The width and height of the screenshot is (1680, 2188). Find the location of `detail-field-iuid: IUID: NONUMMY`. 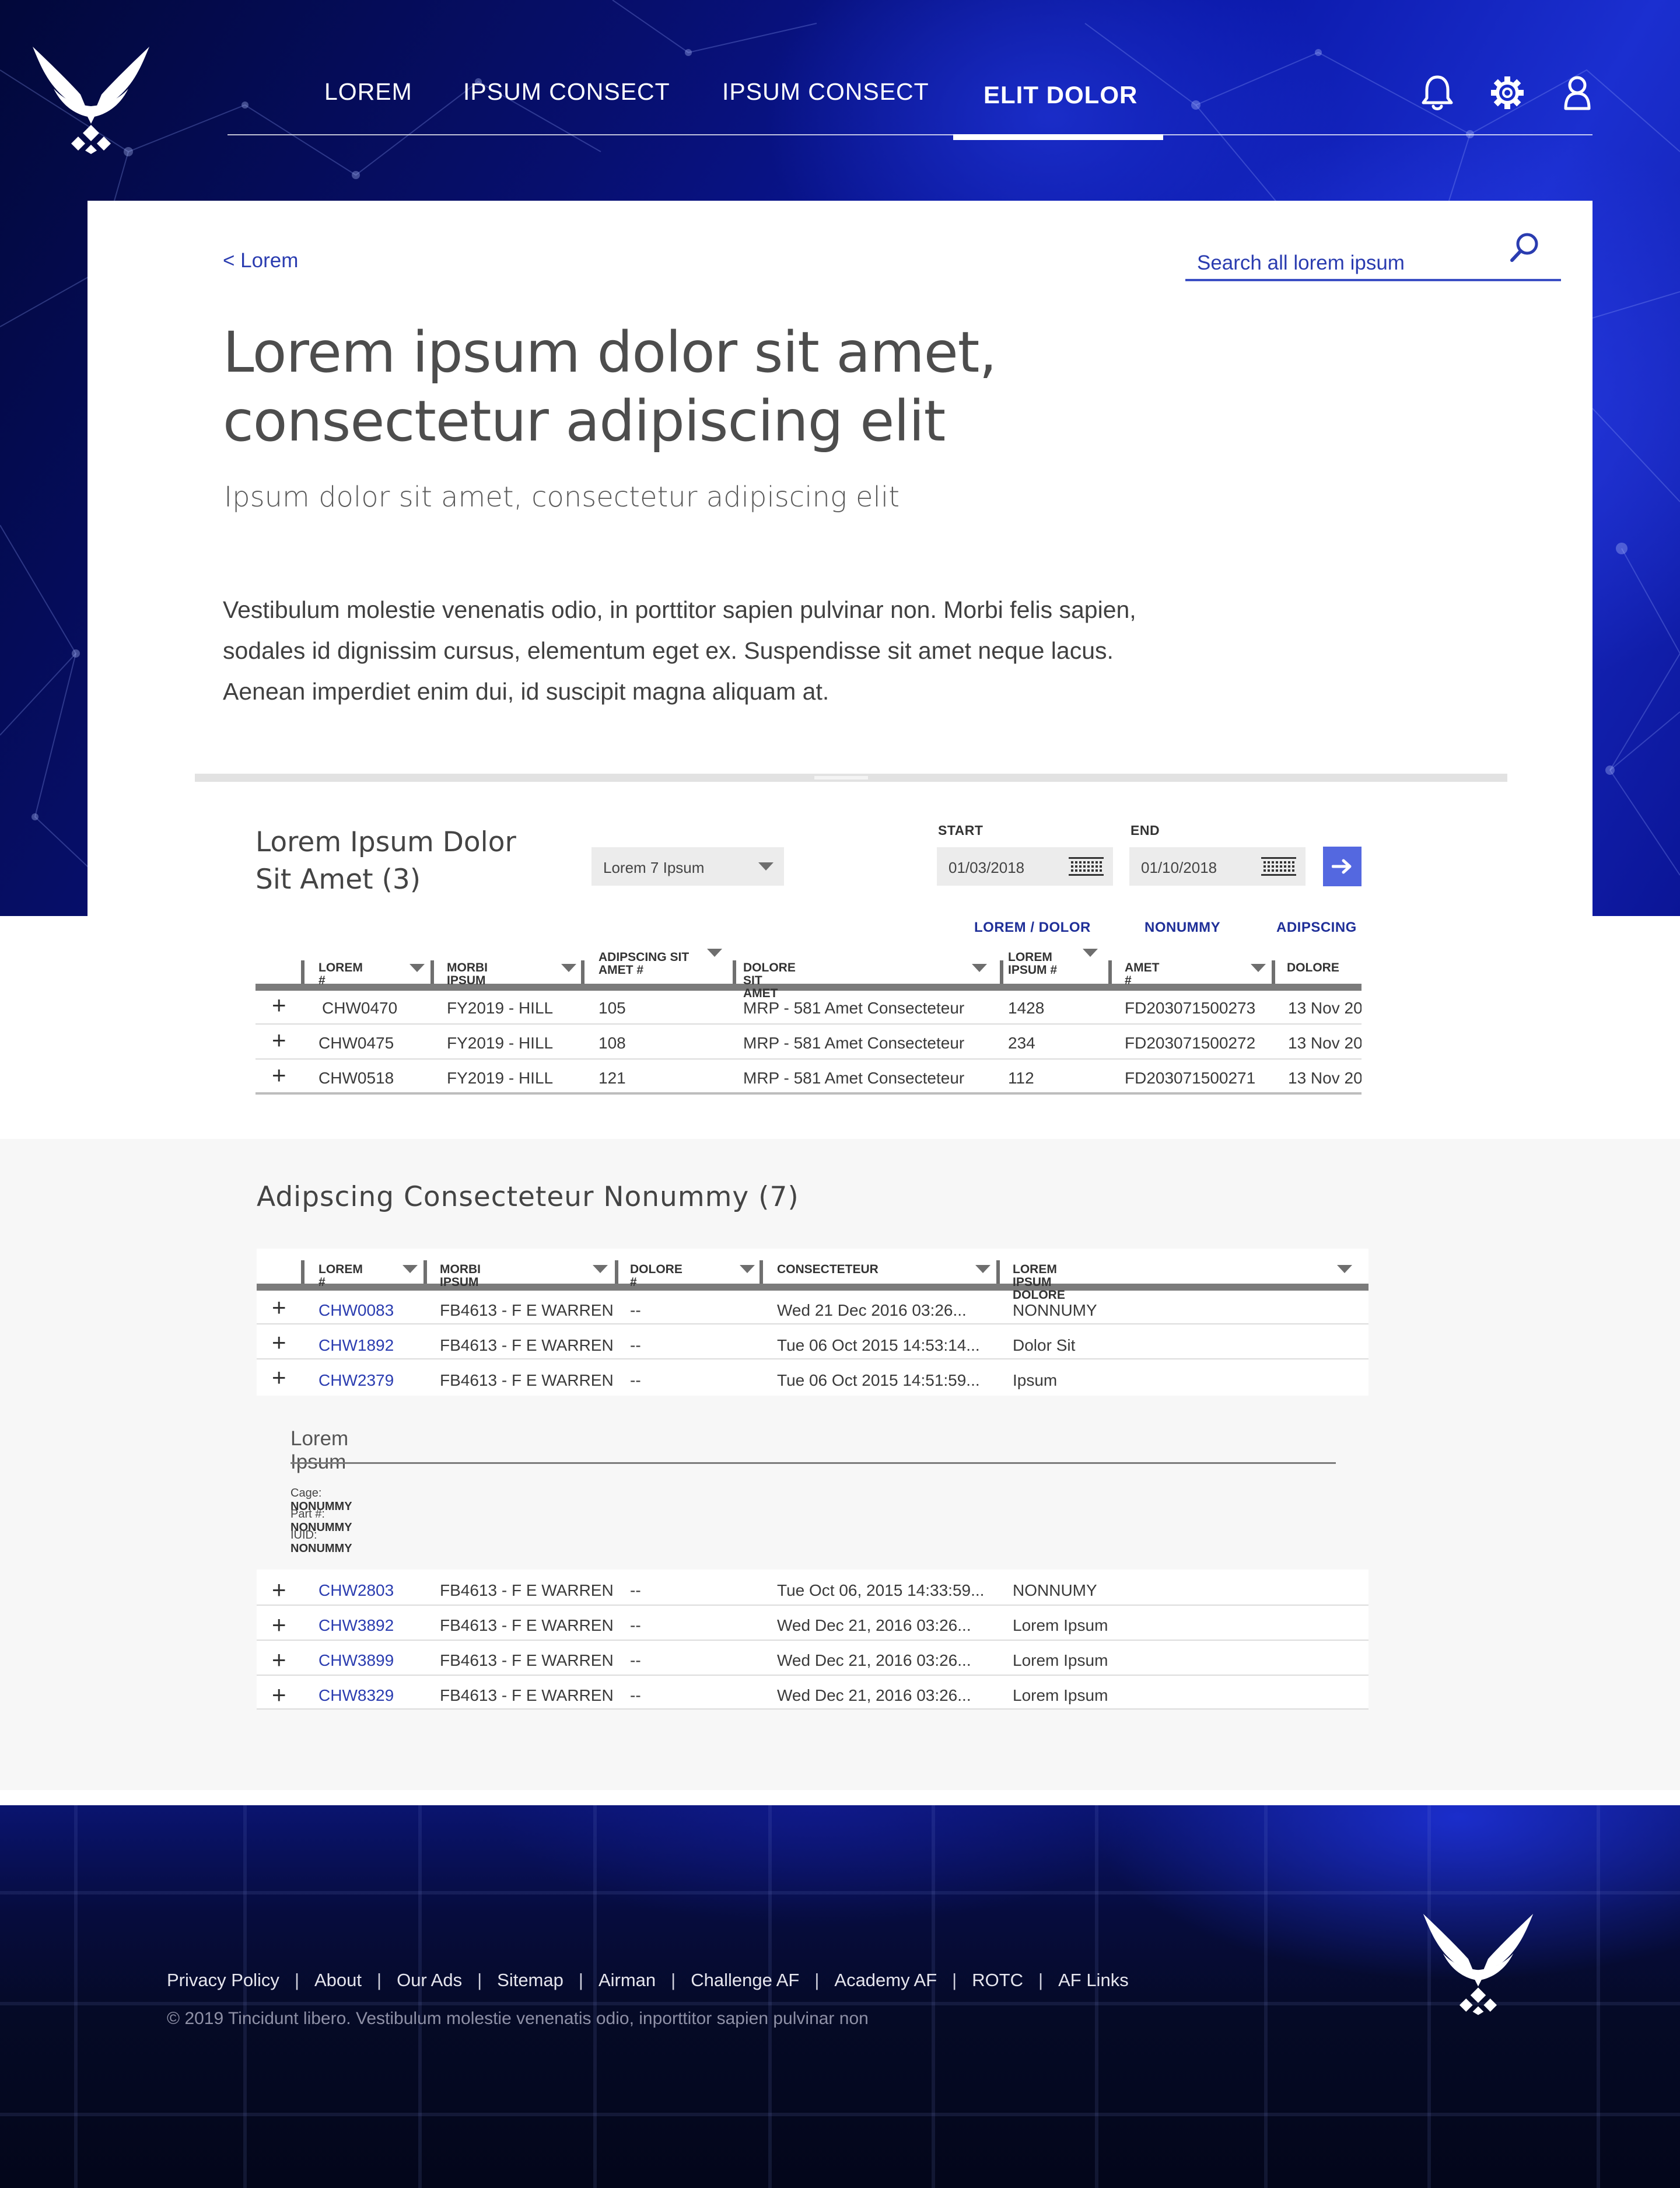

detail-field-iuid: IUID: NONUMMY is located at coordinates (321, 1542).